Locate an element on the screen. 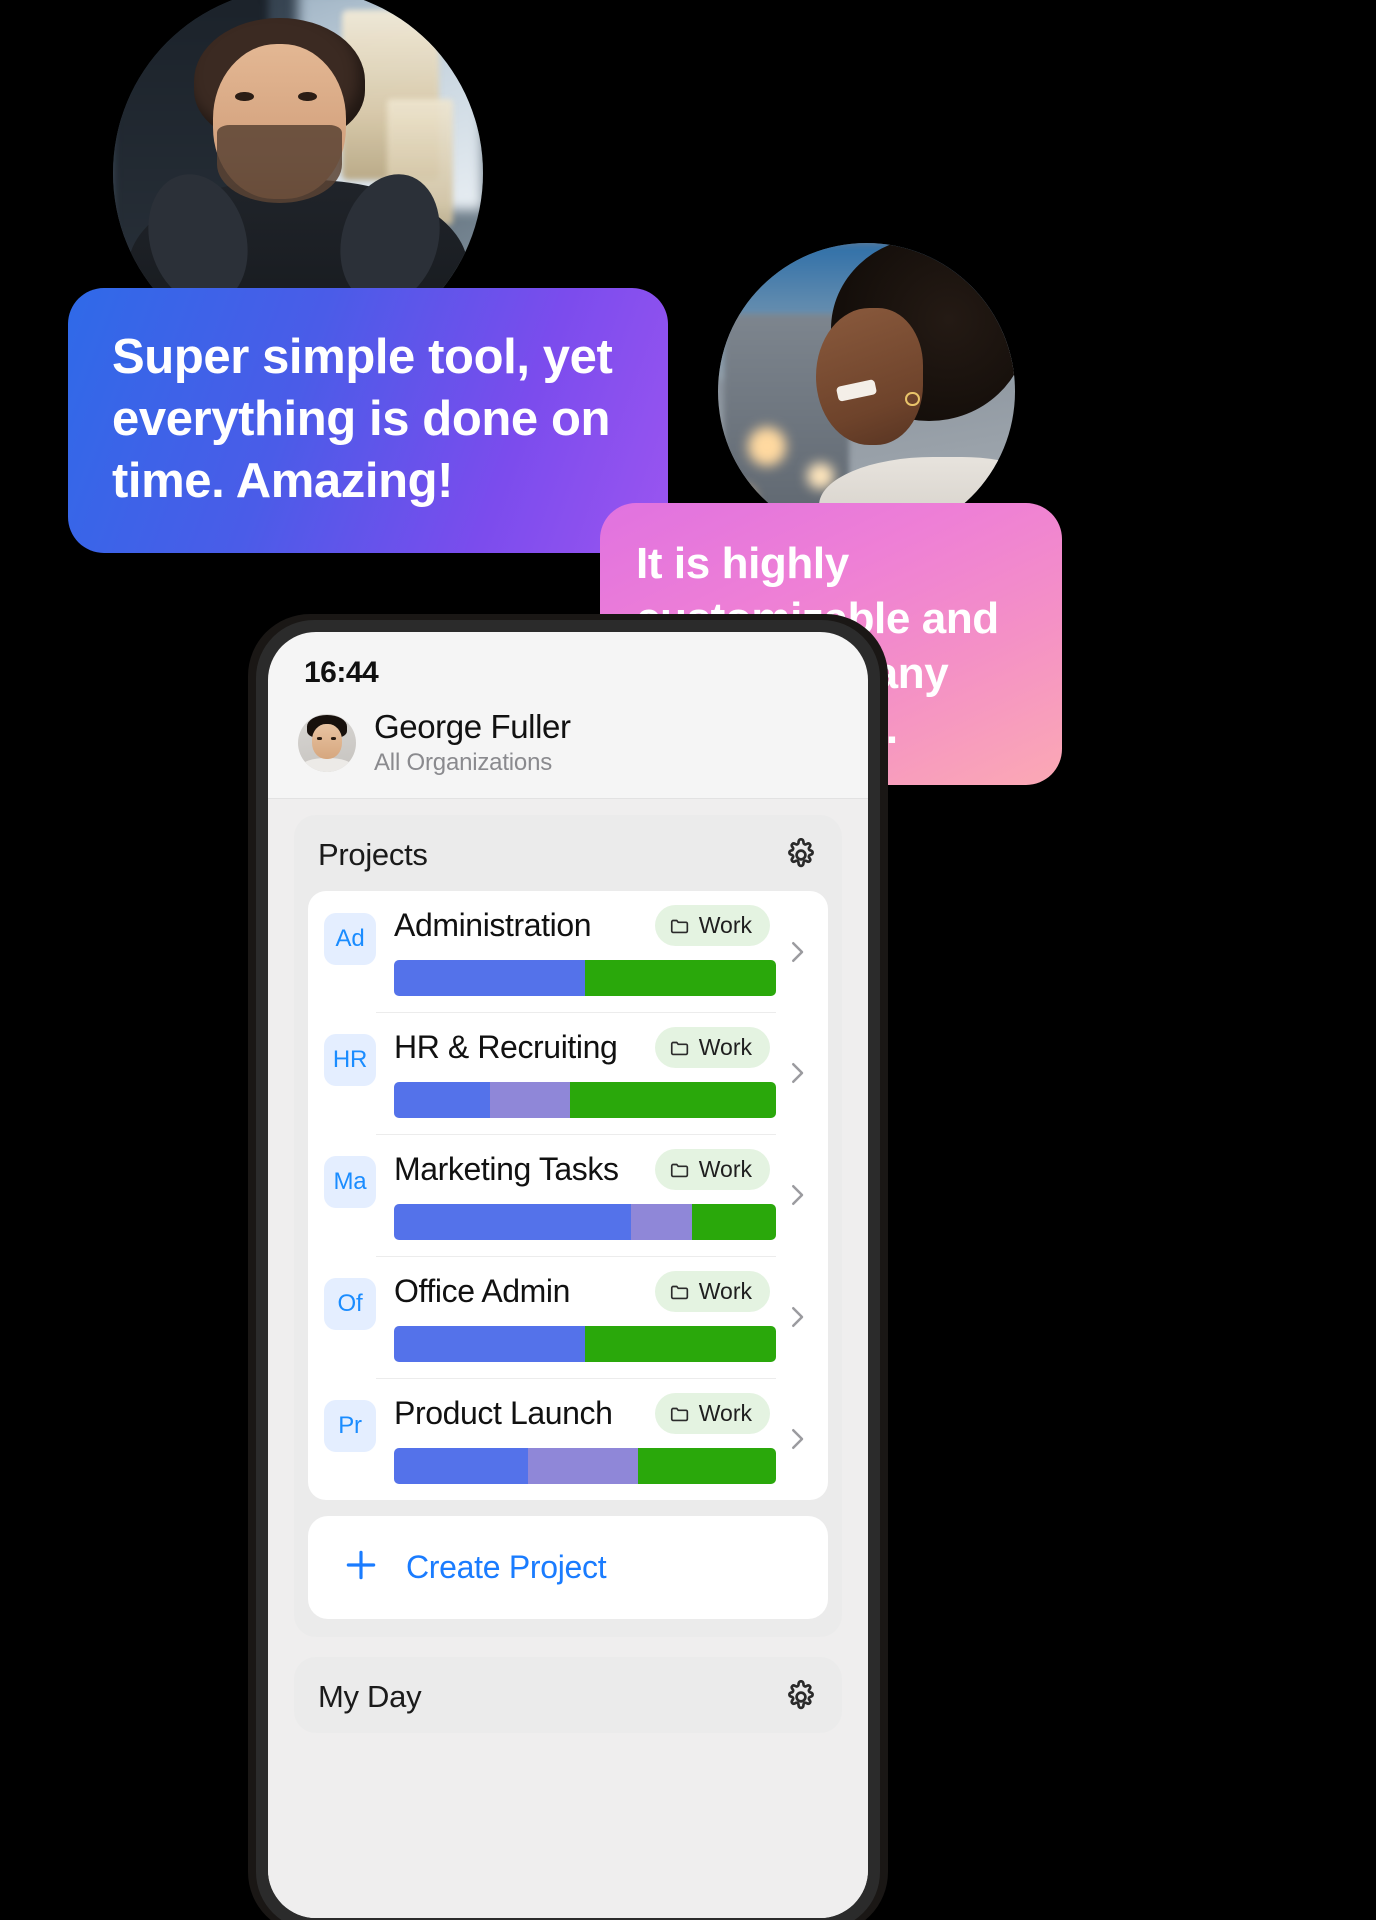 This screenshot has height=1920, width=1376. testimonial-photo-woman is located at coordinates (866, 391).